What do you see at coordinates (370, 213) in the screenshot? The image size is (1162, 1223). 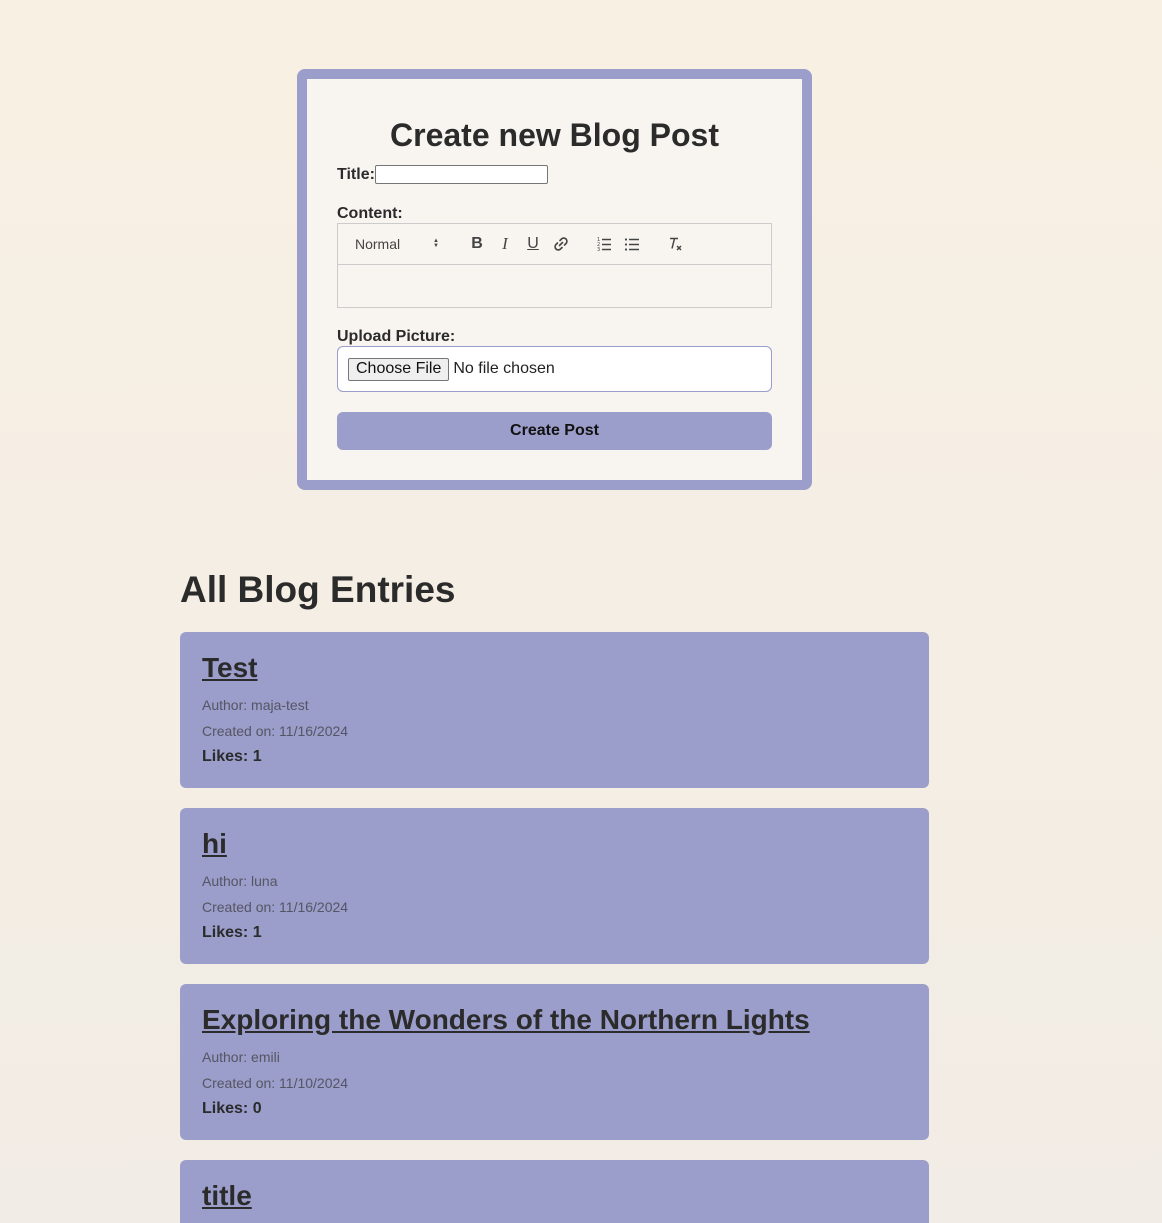 I see `content-label: Content:` at bounding box center [370, 213].